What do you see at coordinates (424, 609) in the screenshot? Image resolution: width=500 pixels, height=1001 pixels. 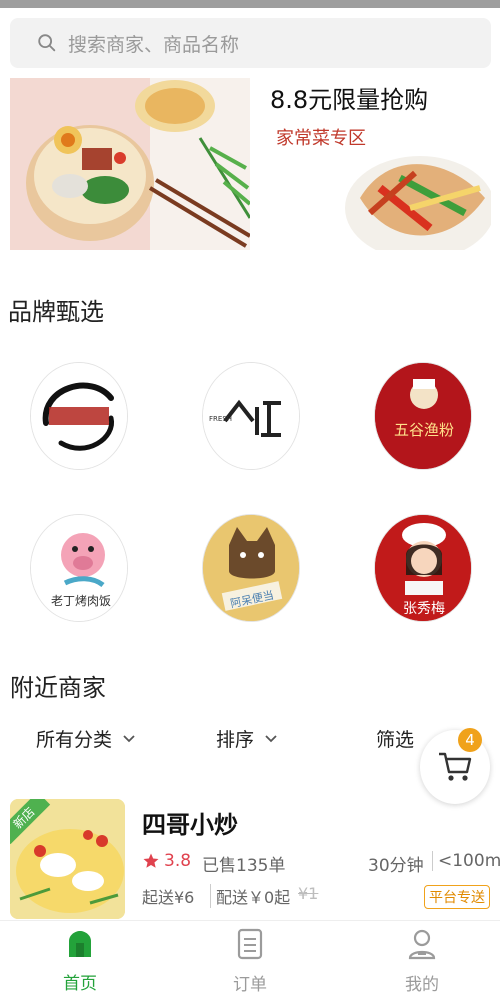 I see `brand-logo-6-text: 张秀梅` at bounding box center [424, 609].